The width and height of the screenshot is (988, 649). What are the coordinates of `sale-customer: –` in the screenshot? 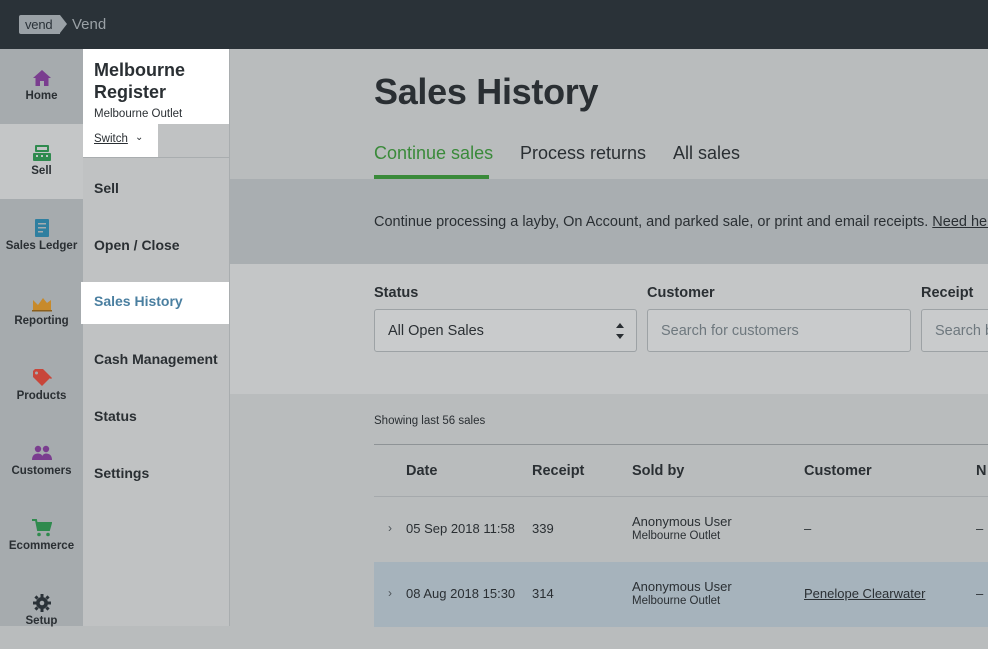 It's located at (808, 528).